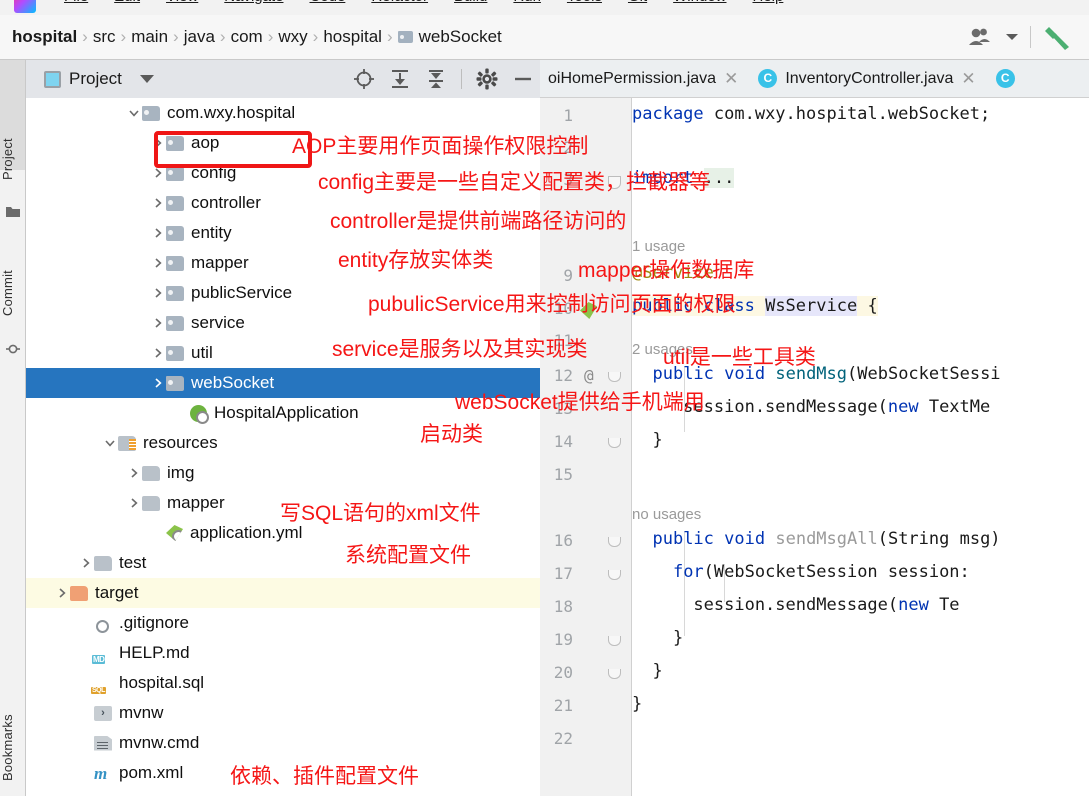 The height and width of the screenshot is (796, 1089). What do you see at coordinates (12, 748) in the screenshot?
I see `strip-button-bookmarks: Bookmarks` at bounding box center [12, 748].